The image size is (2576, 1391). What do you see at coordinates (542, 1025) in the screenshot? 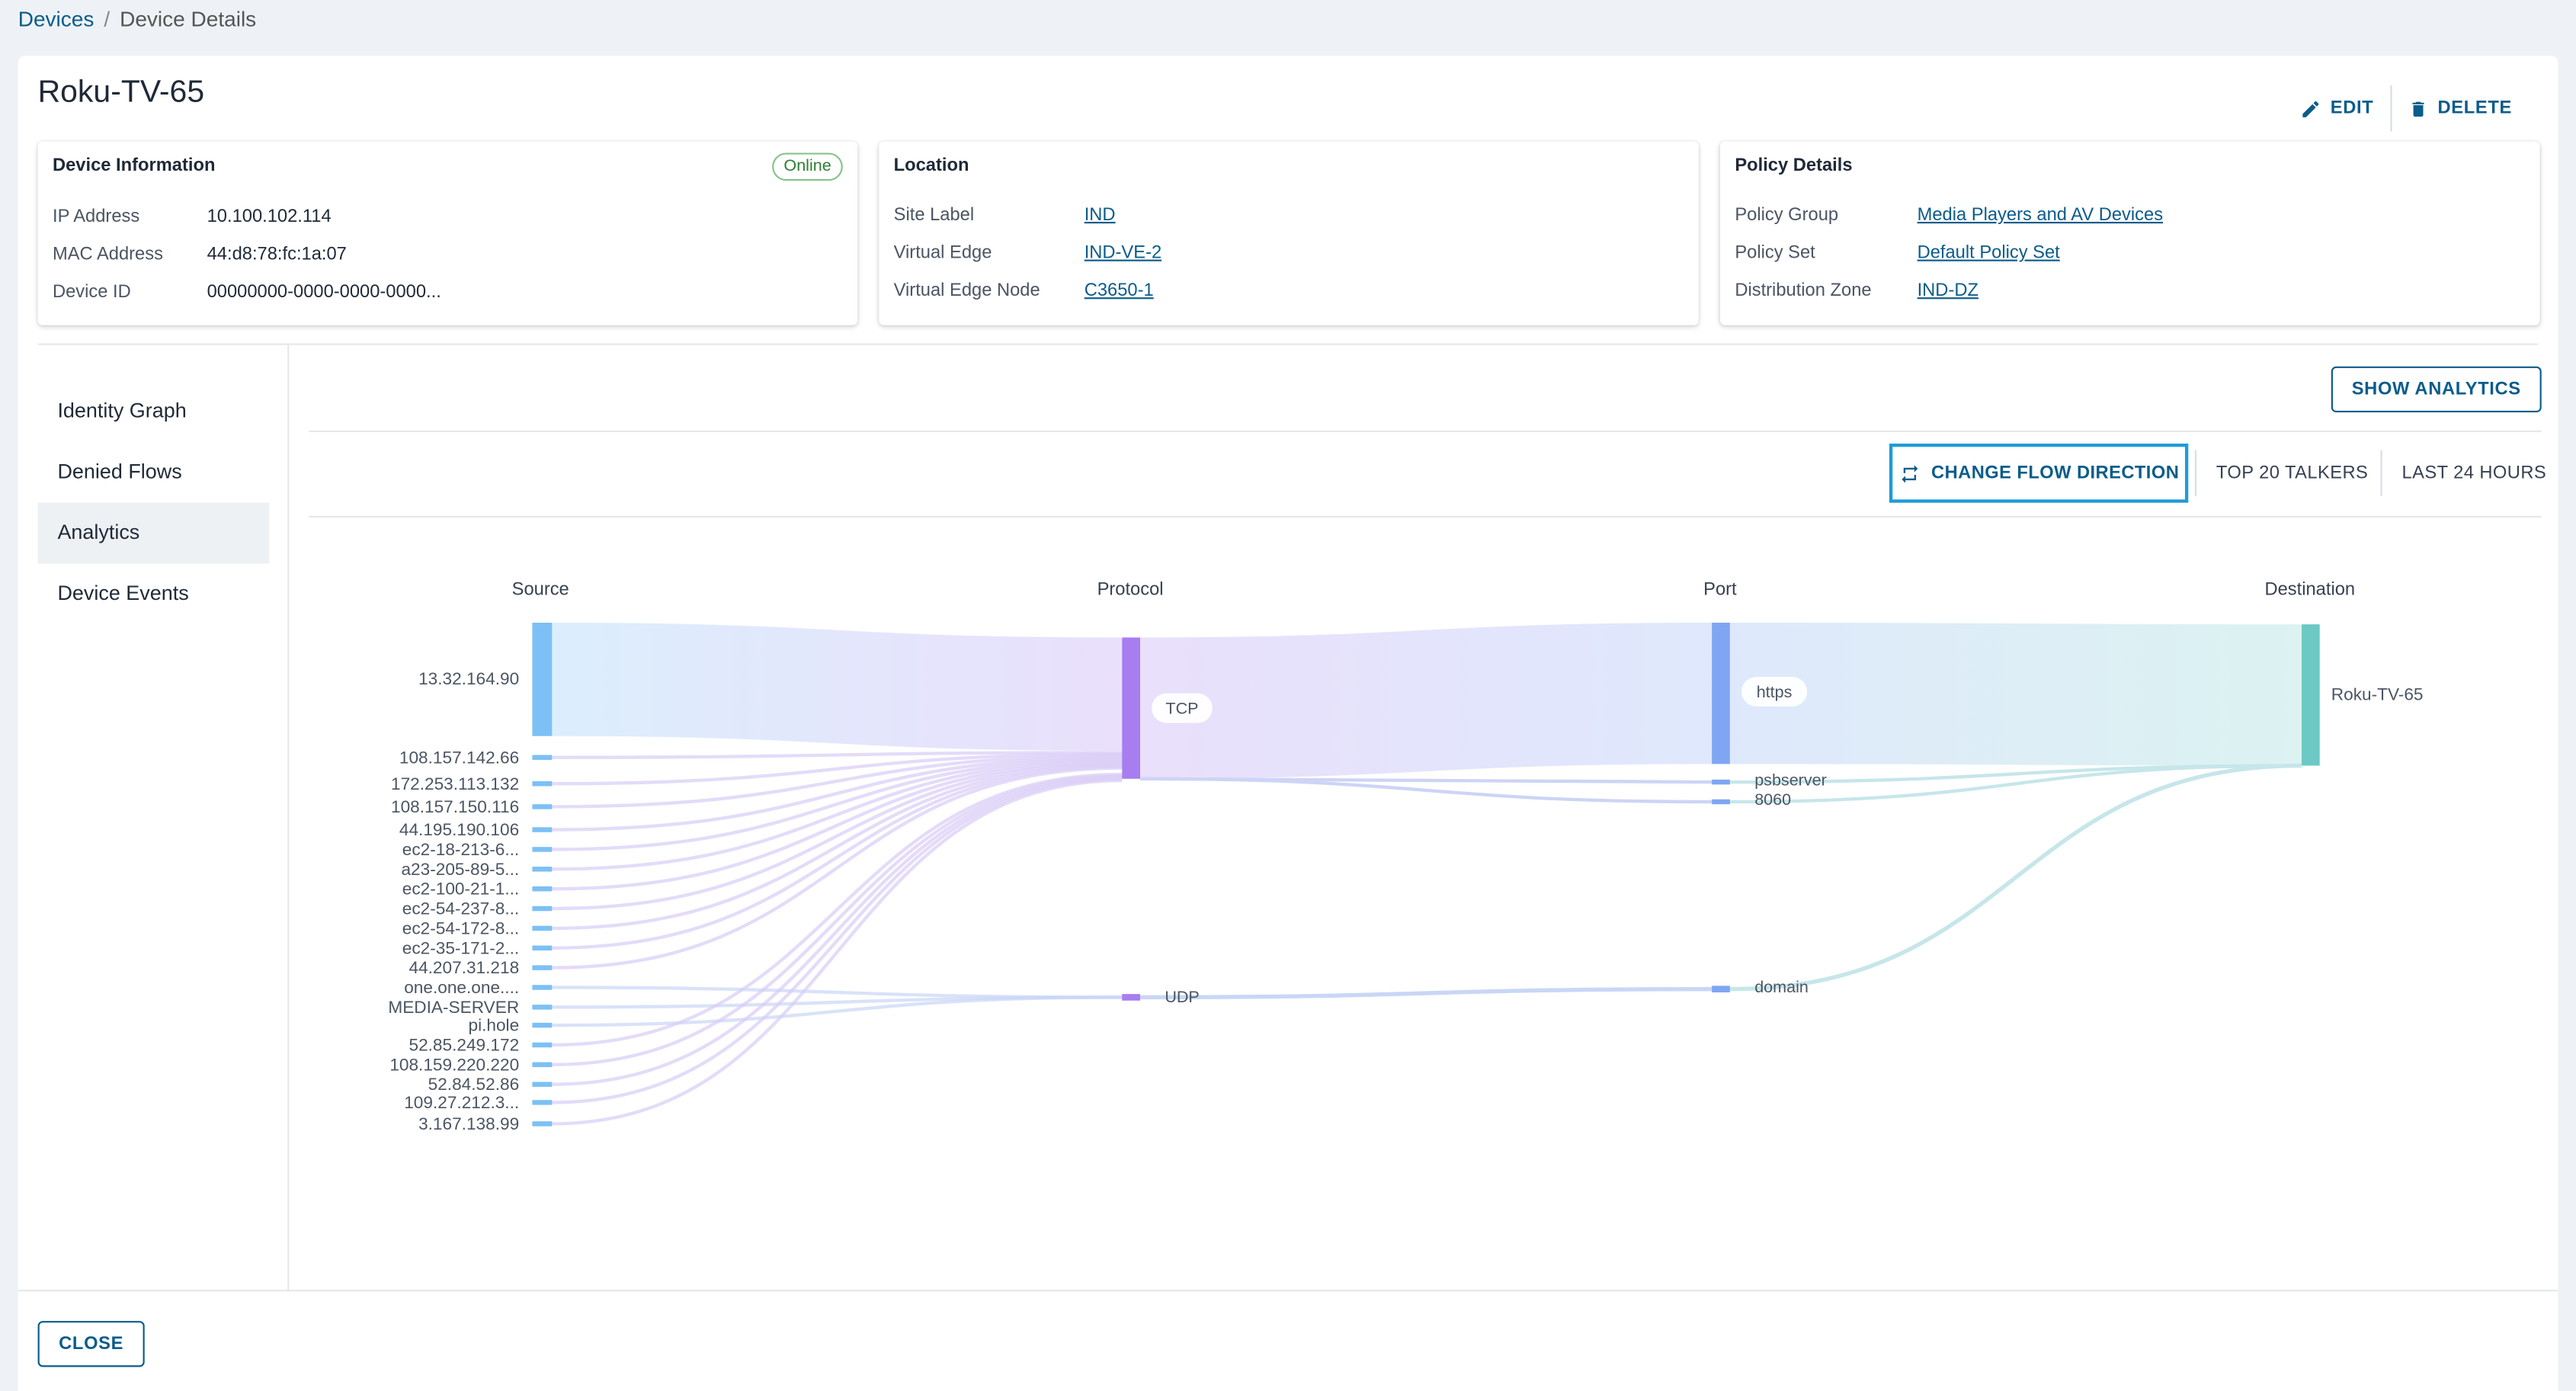
I see `source-node-pi-hole` at bounding box center [542, 1025].